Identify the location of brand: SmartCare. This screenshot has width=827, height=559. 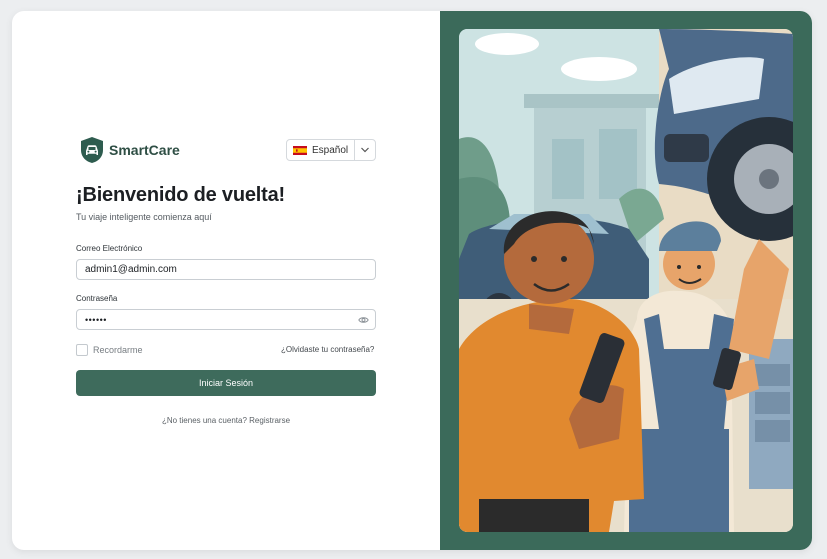
(130, 150).